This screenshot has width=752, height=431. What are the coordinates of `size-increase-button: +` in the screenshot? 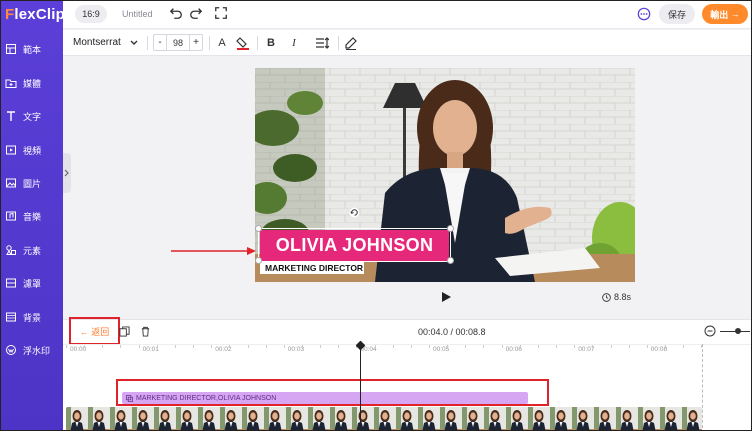 It's located at (196, 42).